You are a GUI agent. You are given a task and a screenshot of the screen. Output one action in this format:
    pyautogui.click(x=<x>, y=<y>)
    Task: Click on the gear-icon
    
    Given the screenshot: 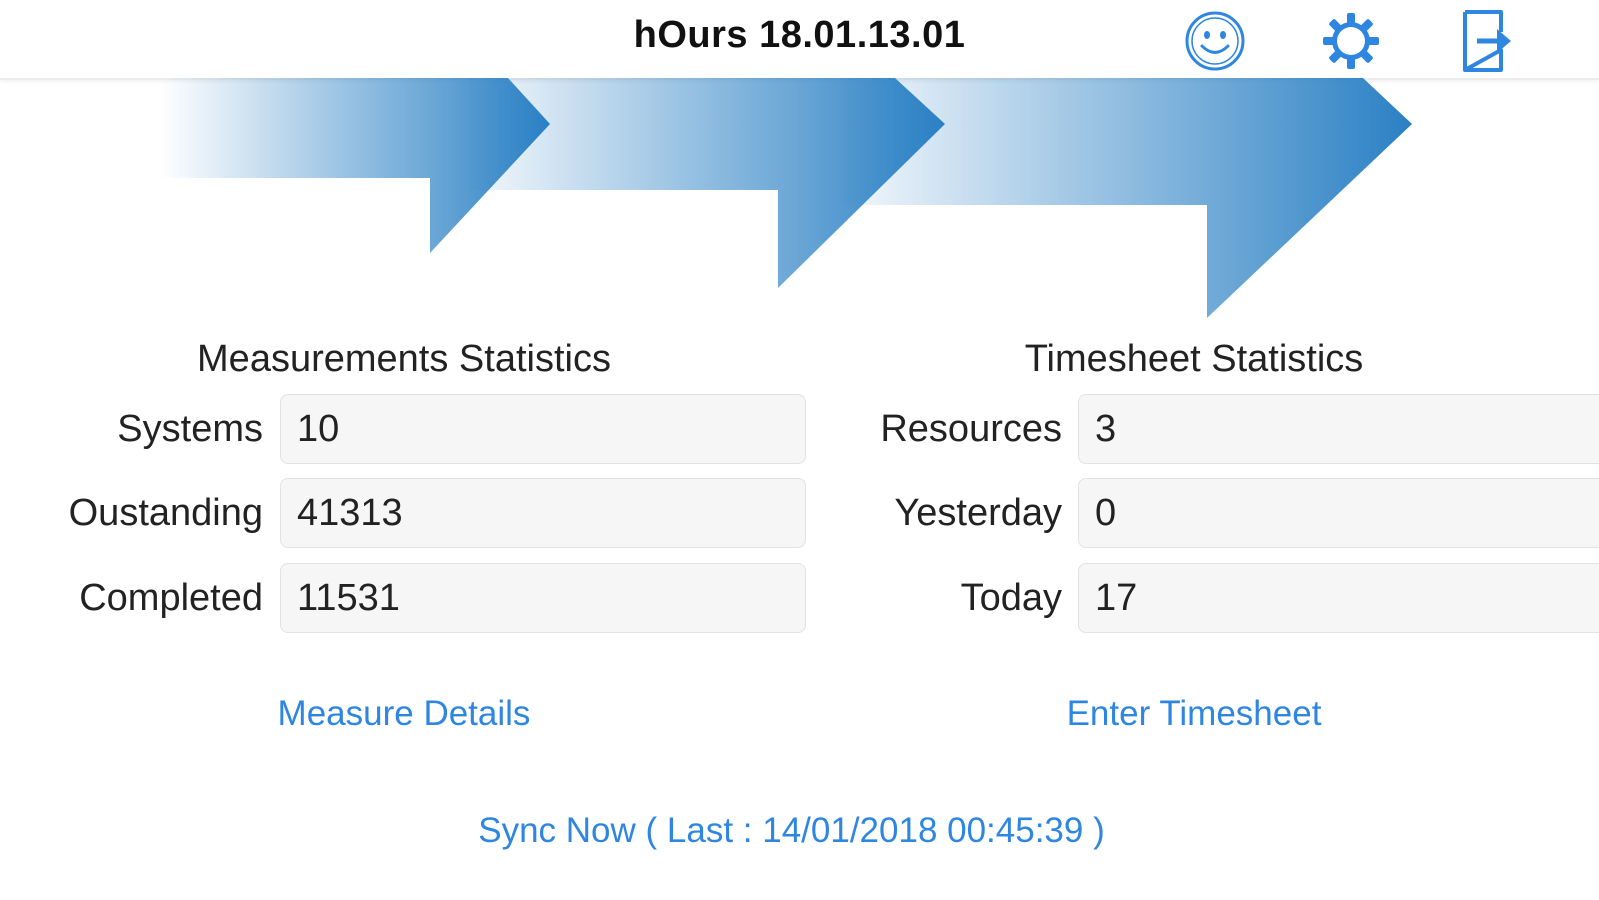 What is the action you would take?
    pyautogui.click(x=1351, y=41)
    